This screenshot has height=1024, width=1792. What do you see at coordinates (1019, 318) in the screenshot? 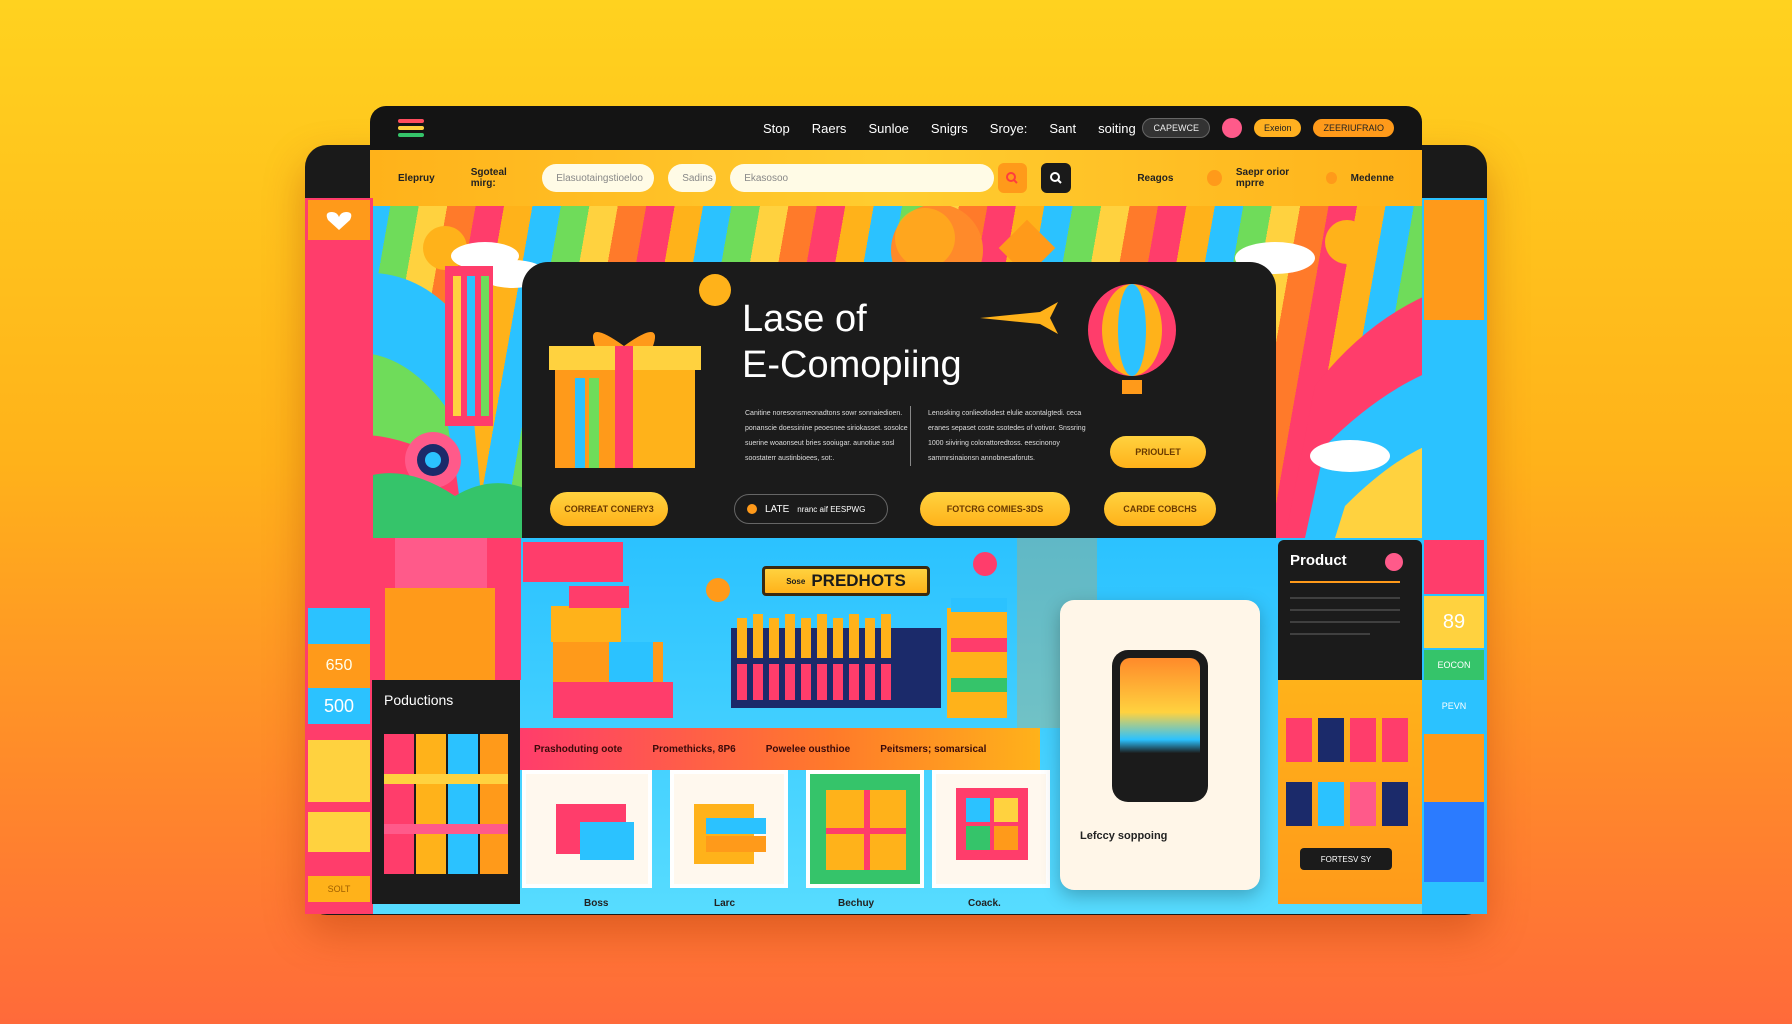
I see `airplane-icon` at bounding box center [1019, 318].